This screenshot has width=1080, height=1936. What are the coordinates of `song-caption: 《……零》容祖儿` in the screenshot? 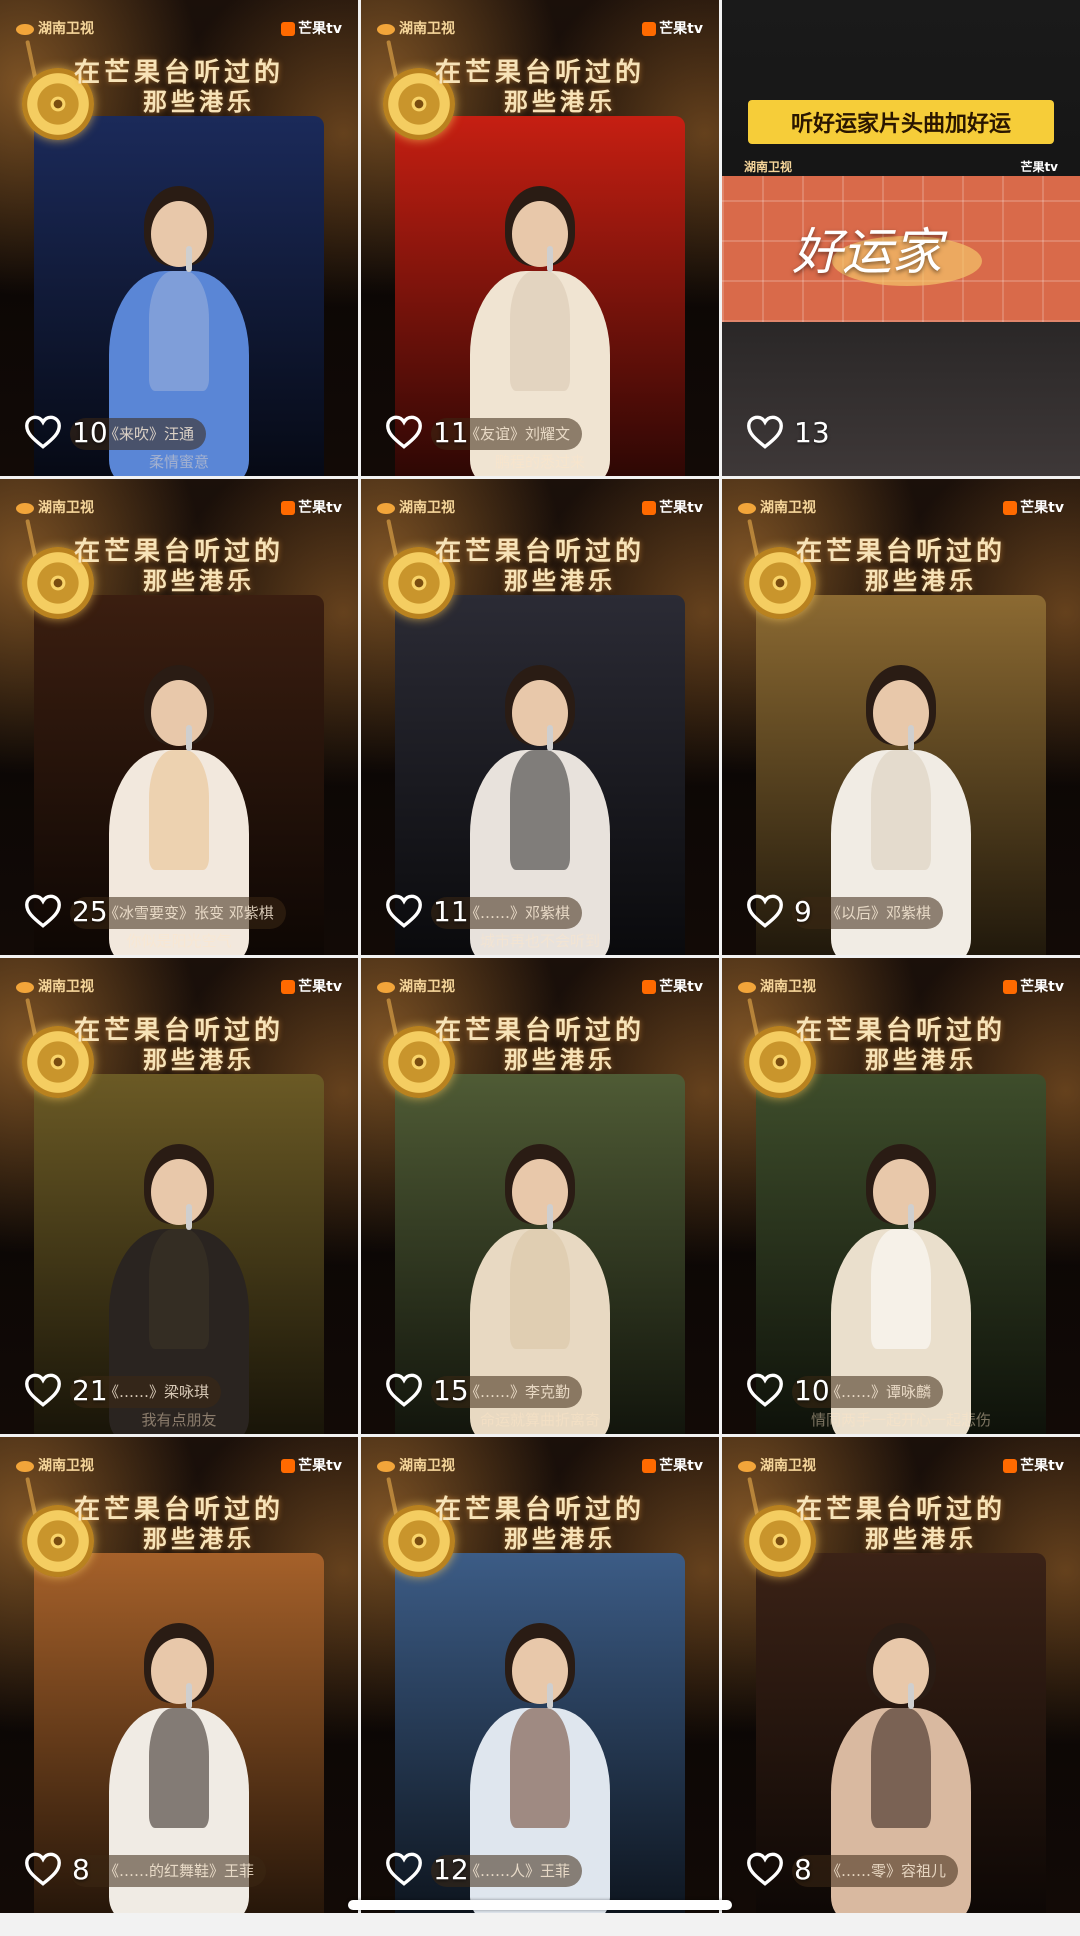 It's located at (875, 1871).